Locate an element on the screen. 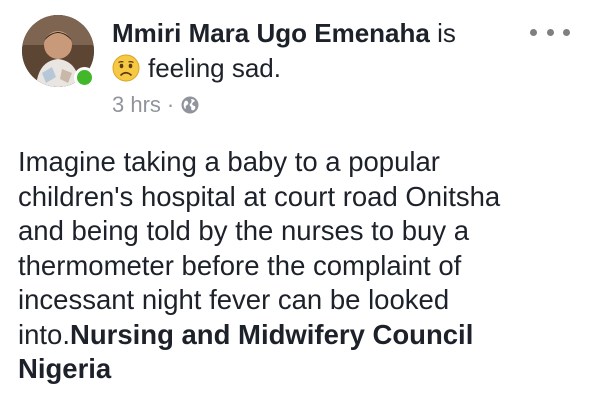 The image size is (599, 400). timestamp-link: 3 hrs is located at coordinates (136, 105).